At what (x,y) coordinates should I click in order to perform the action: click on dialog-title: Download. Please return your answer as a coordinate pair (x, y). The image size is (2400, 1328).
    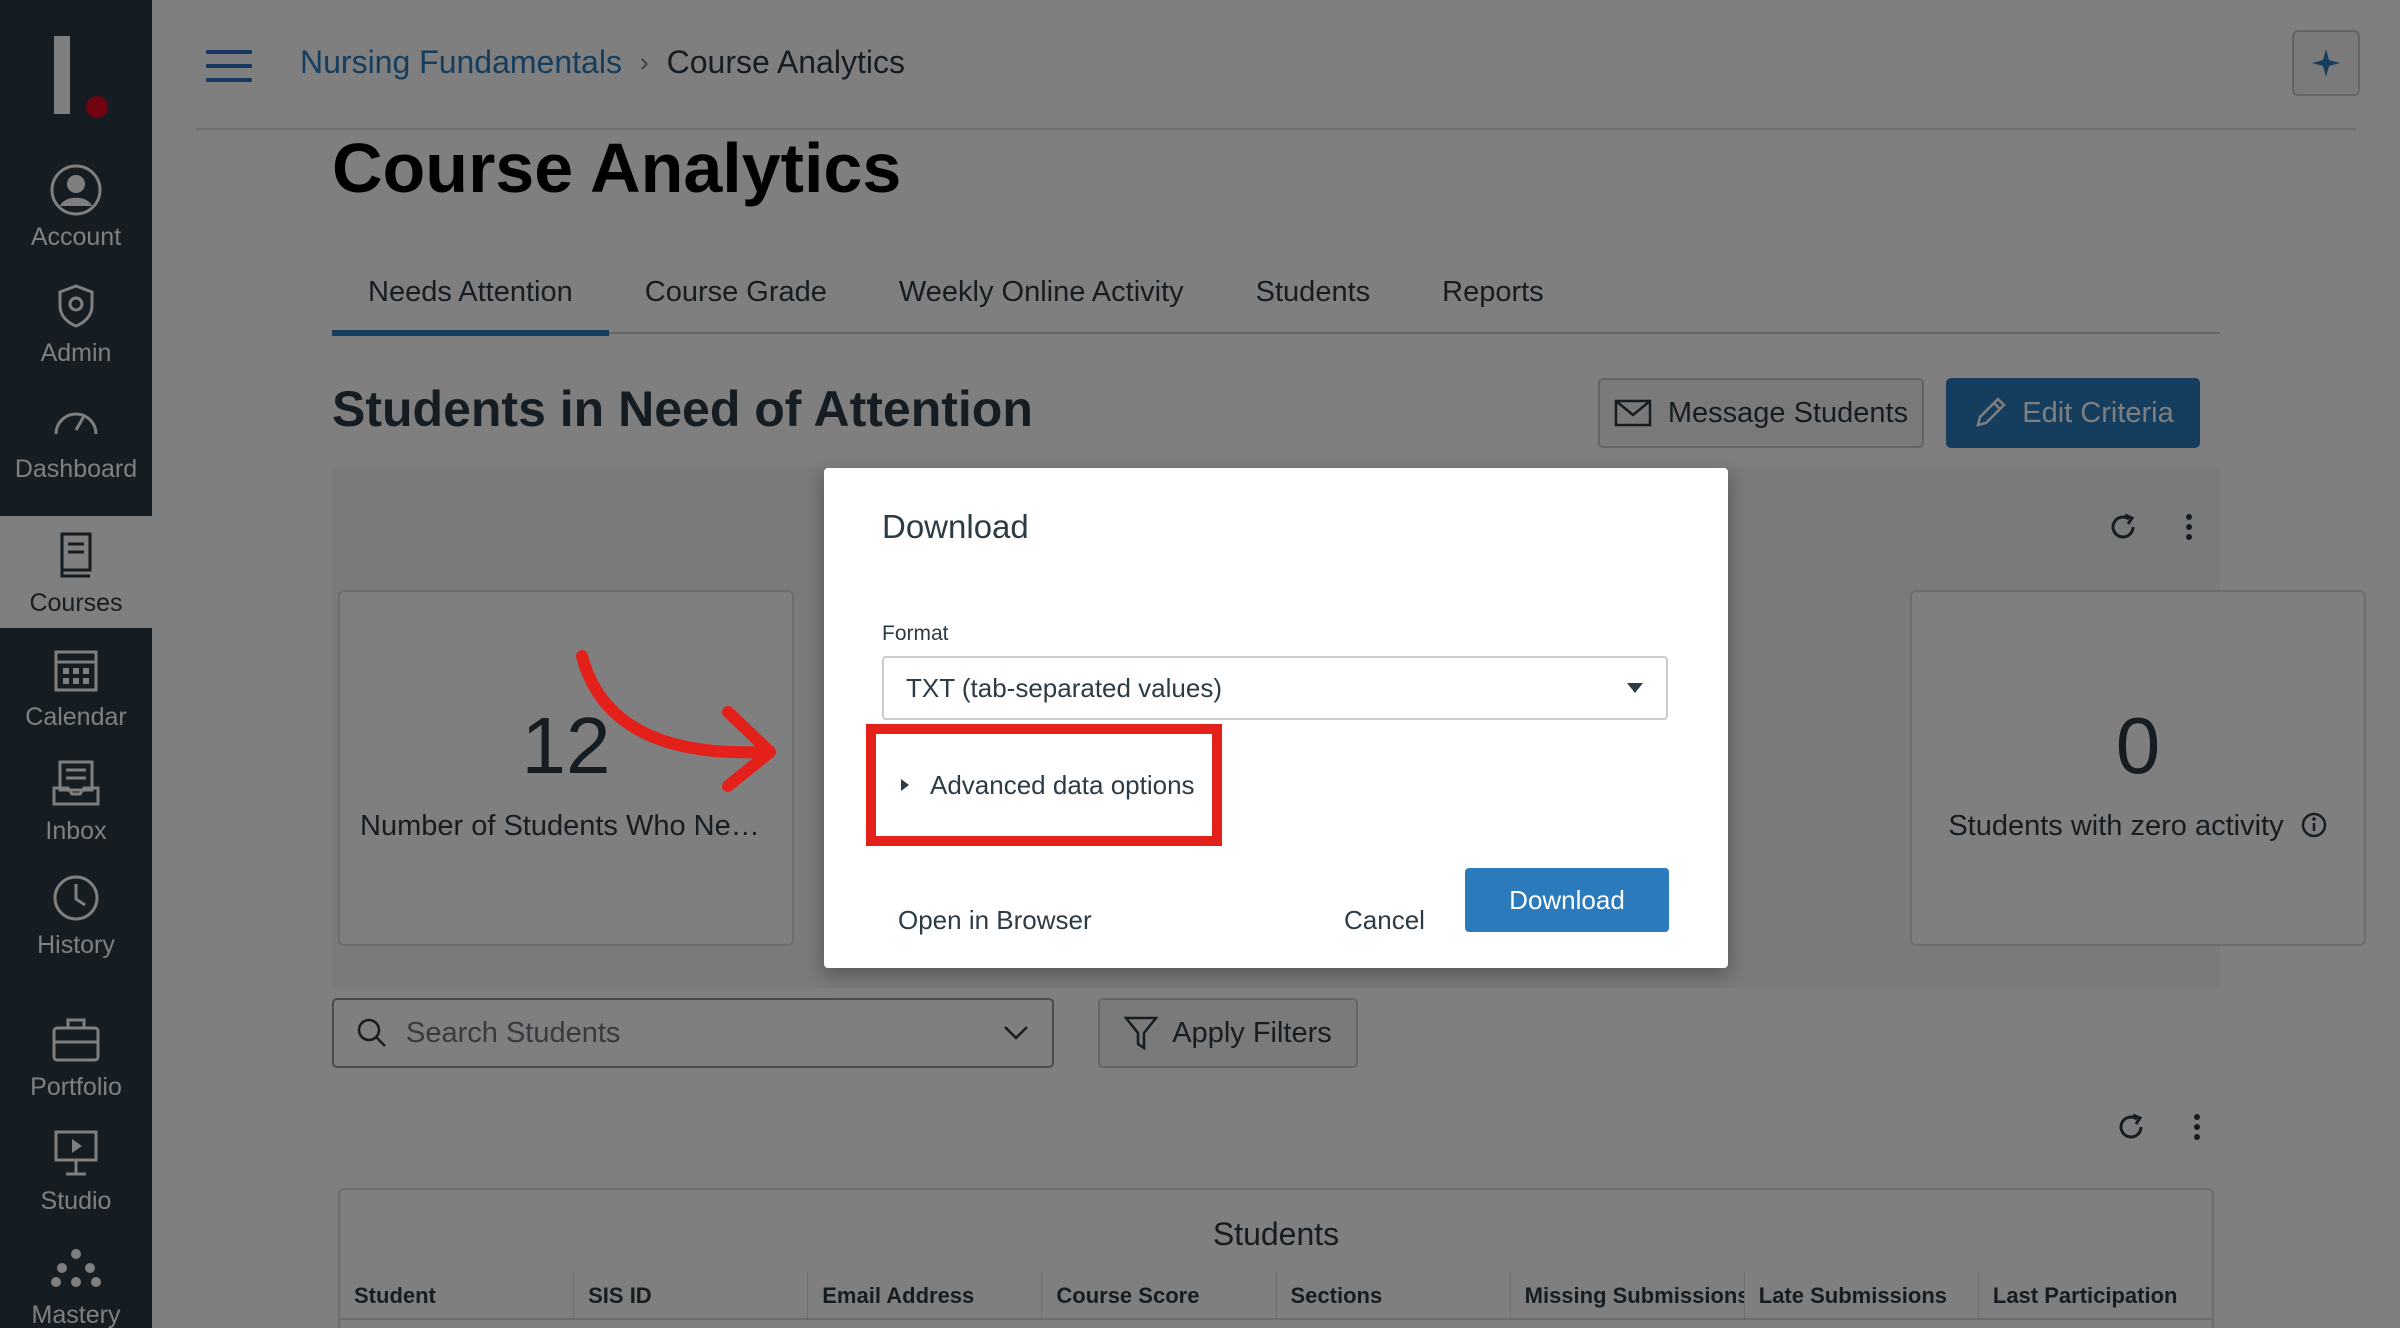
    Looking at the image, I should click on (955, 526).